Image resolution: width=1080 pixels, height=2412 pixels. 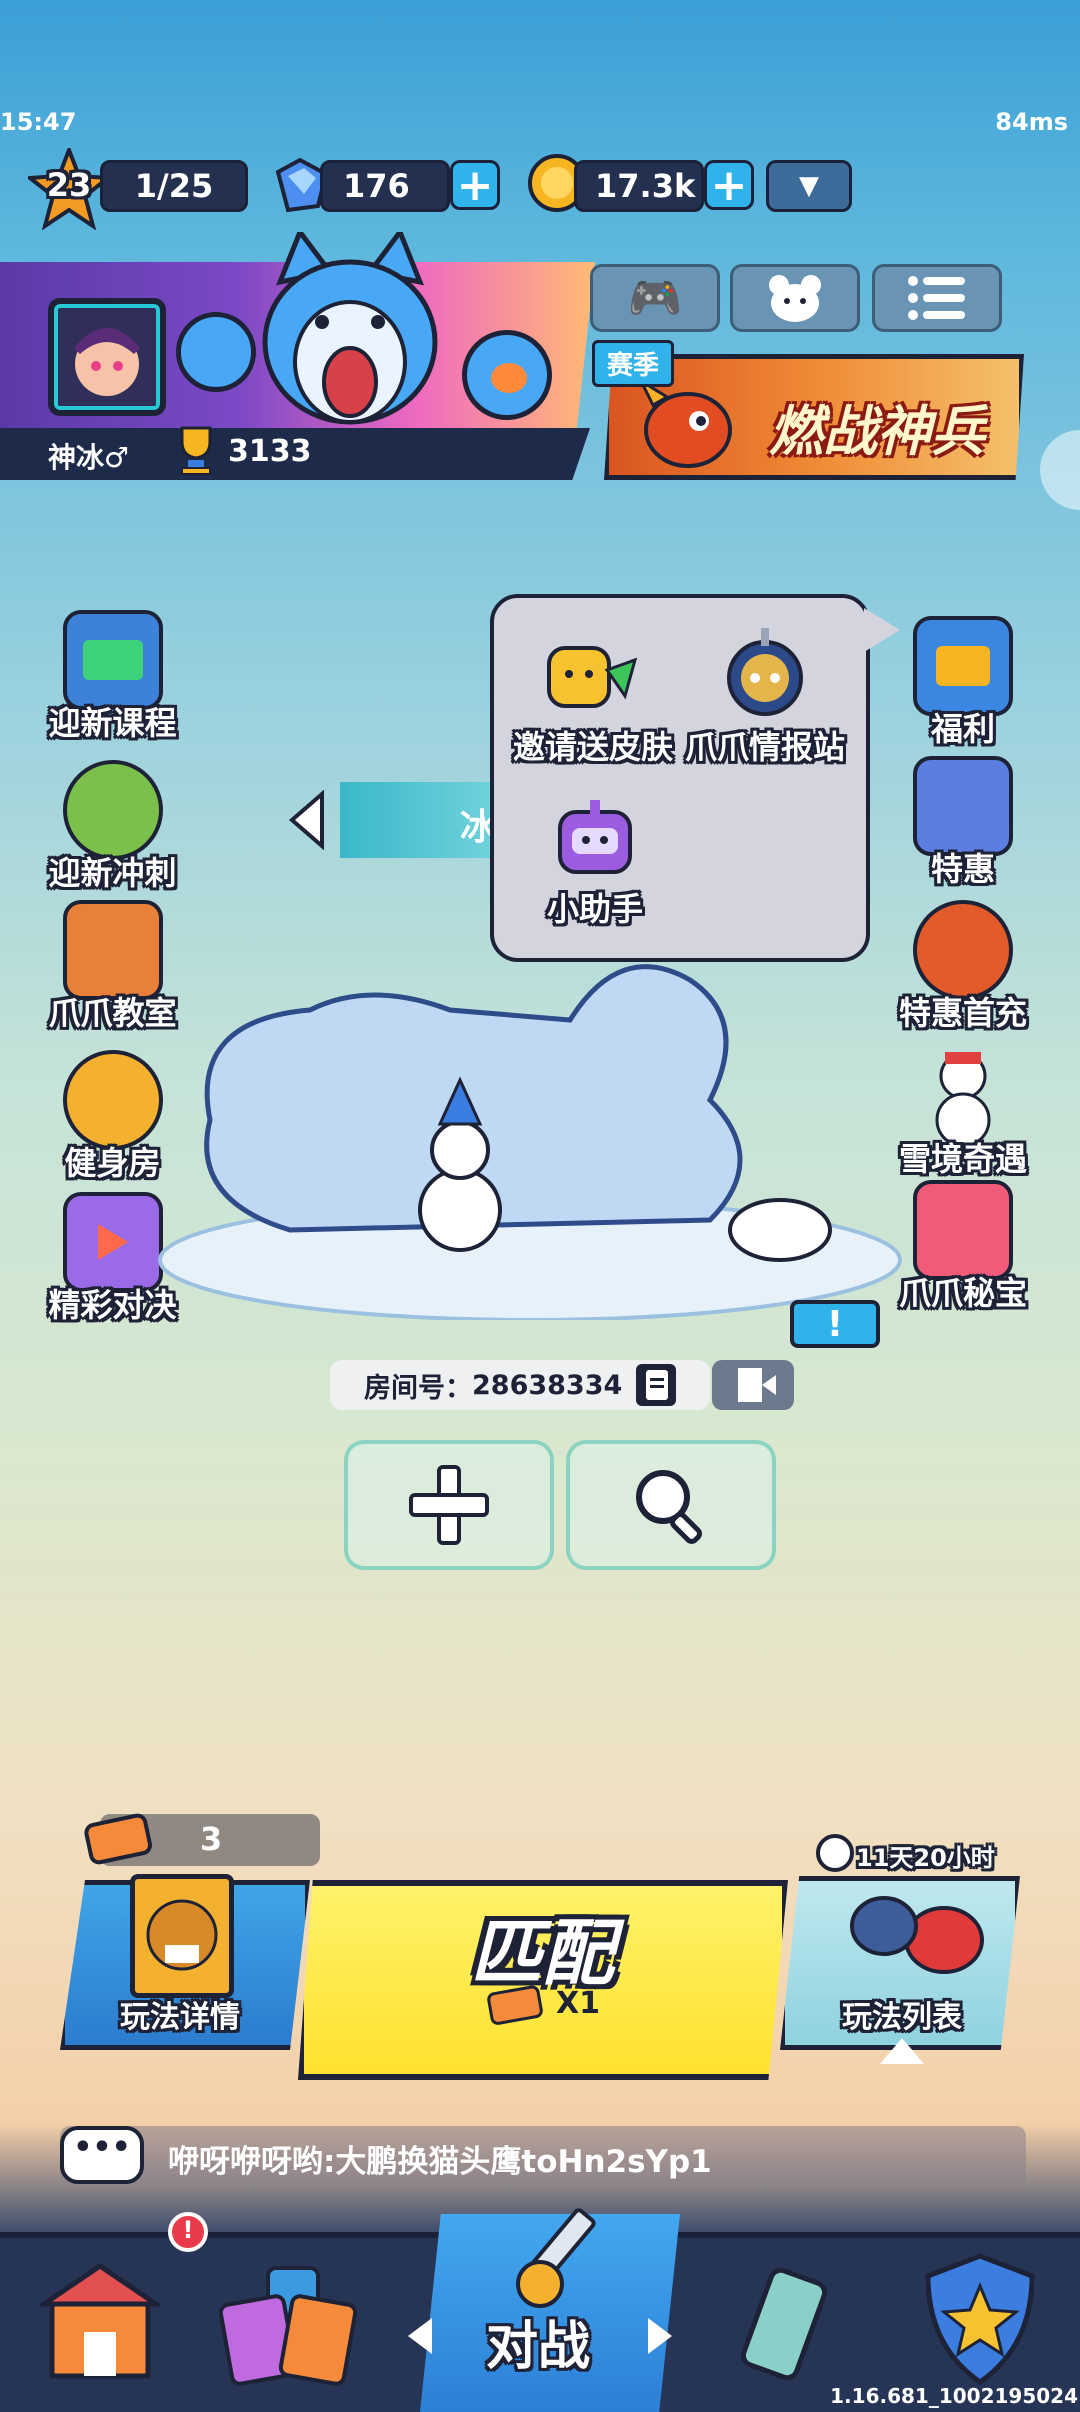 What do you see at coordinates (877, 431) in the screenshot?
I see `season-title: 燃战神兵` at bounding box center [877, 431].